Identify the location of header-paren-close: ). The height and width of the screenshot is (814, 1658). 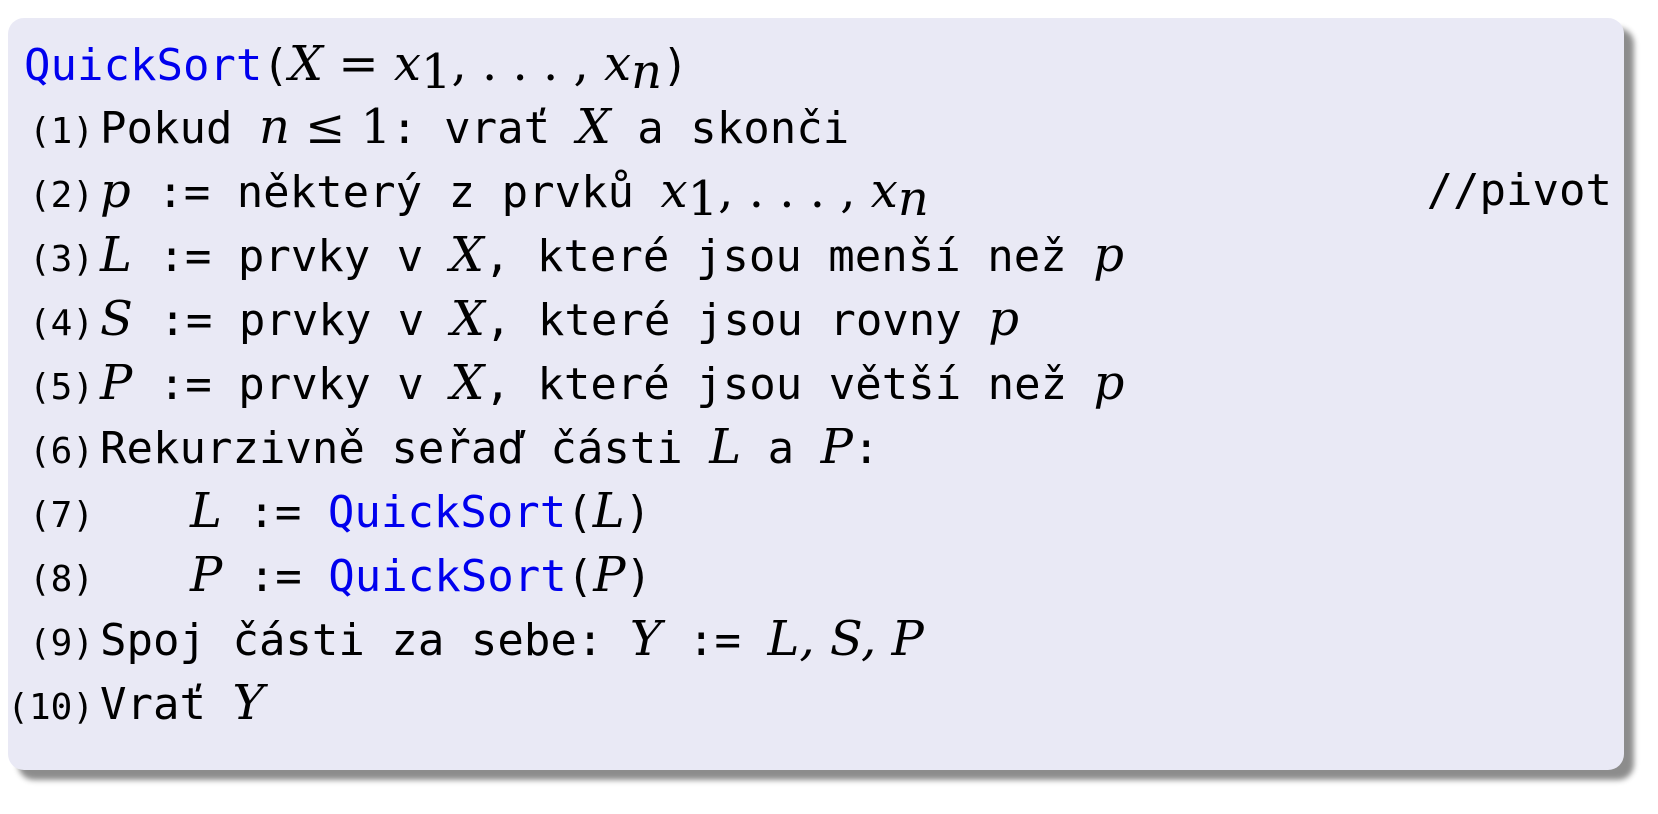
(675, 65).